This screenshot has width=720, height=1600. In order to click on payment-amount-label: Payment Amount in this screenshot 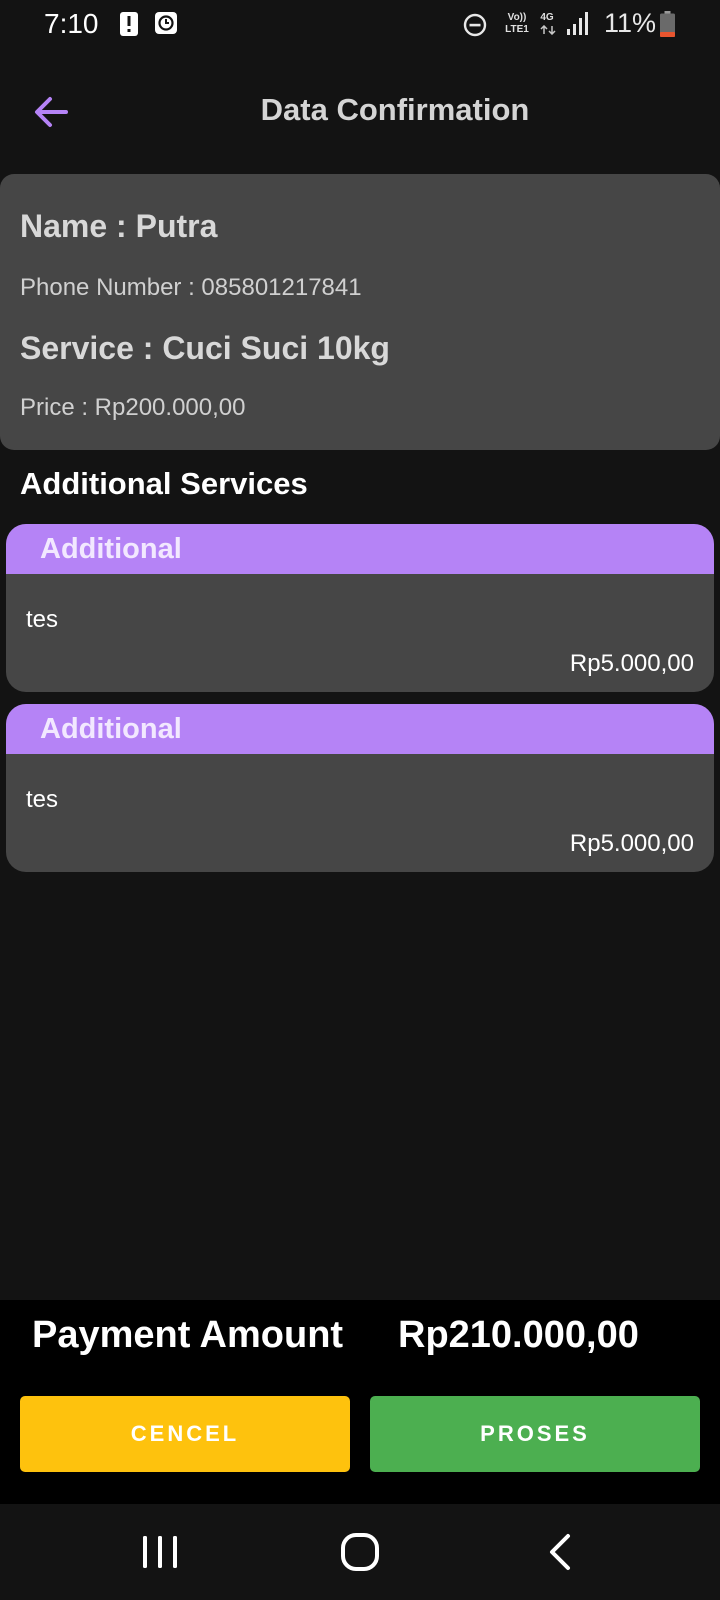, I will do `click(188, 1335)`.